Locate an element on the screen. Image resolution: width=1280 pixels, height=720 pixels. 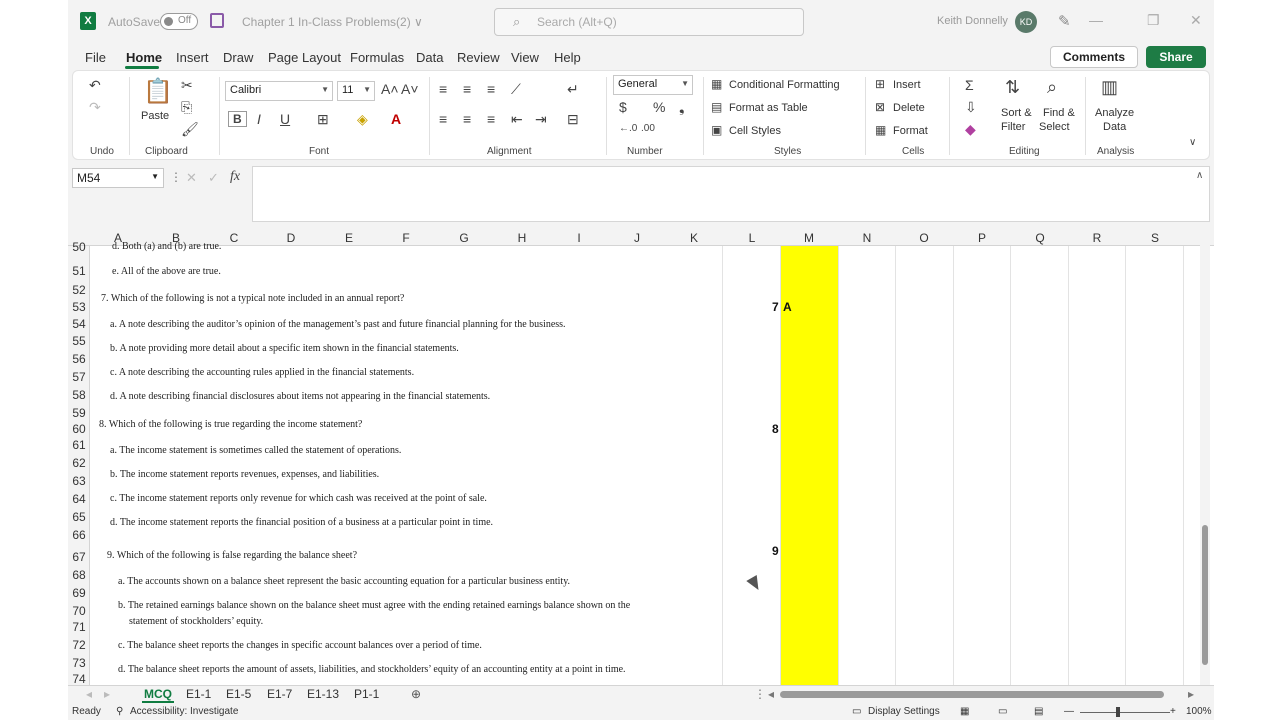
row-number: 63 is located at coordinates (79, 481).